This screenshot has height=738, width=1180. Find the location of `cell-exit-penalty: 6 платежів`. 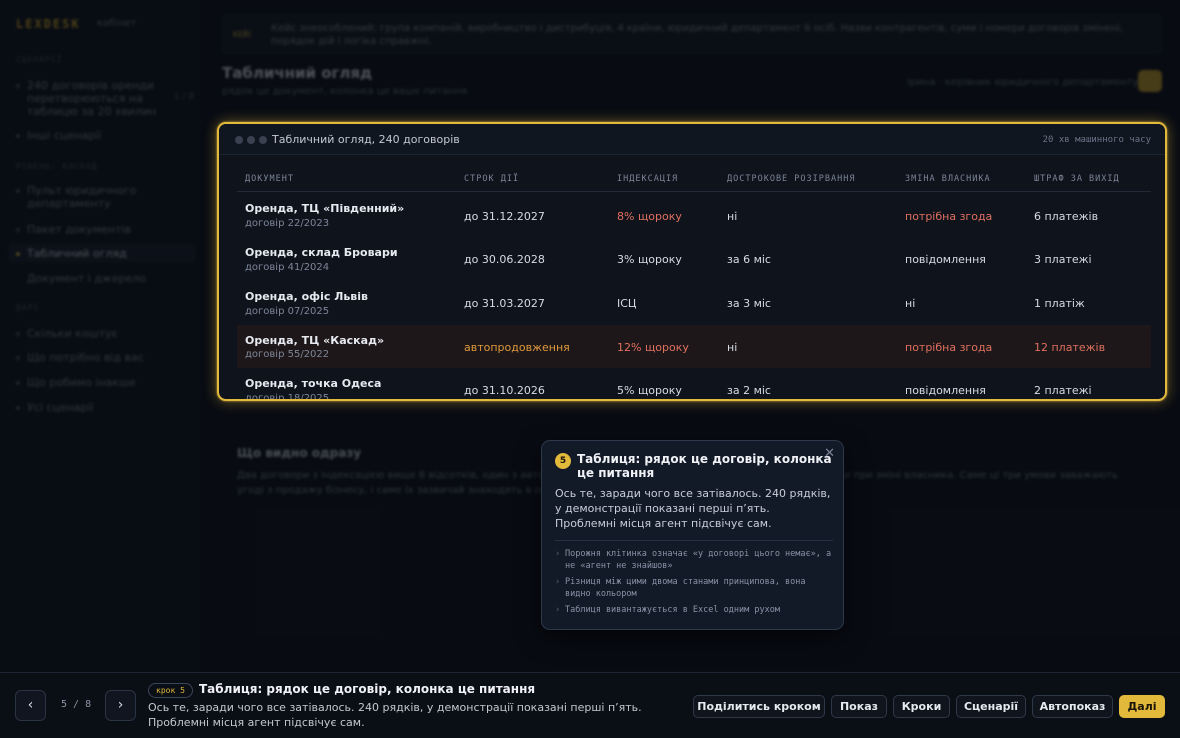

cell-exit-penalty: 6 платежів is located at coordinates (1066, 216).